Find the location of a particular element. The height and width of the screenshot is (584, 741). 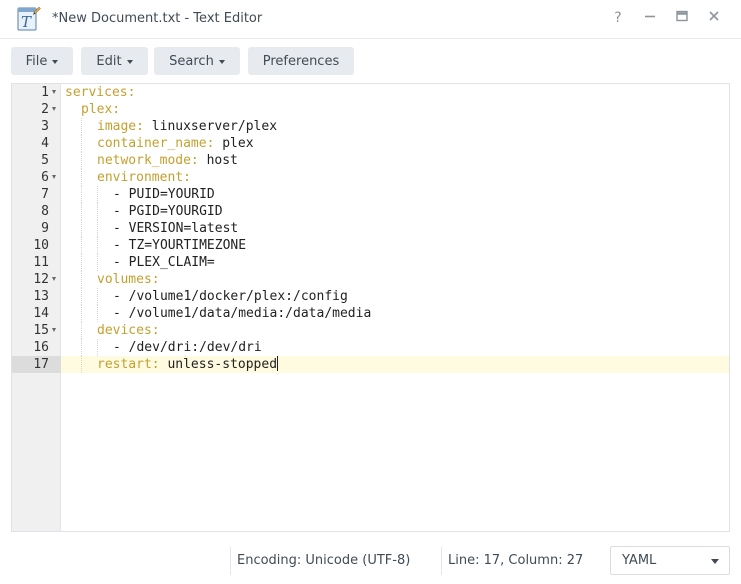

editor-line: 13 - /volume1/docker/plex:/config is located at coordinates (370, 296).